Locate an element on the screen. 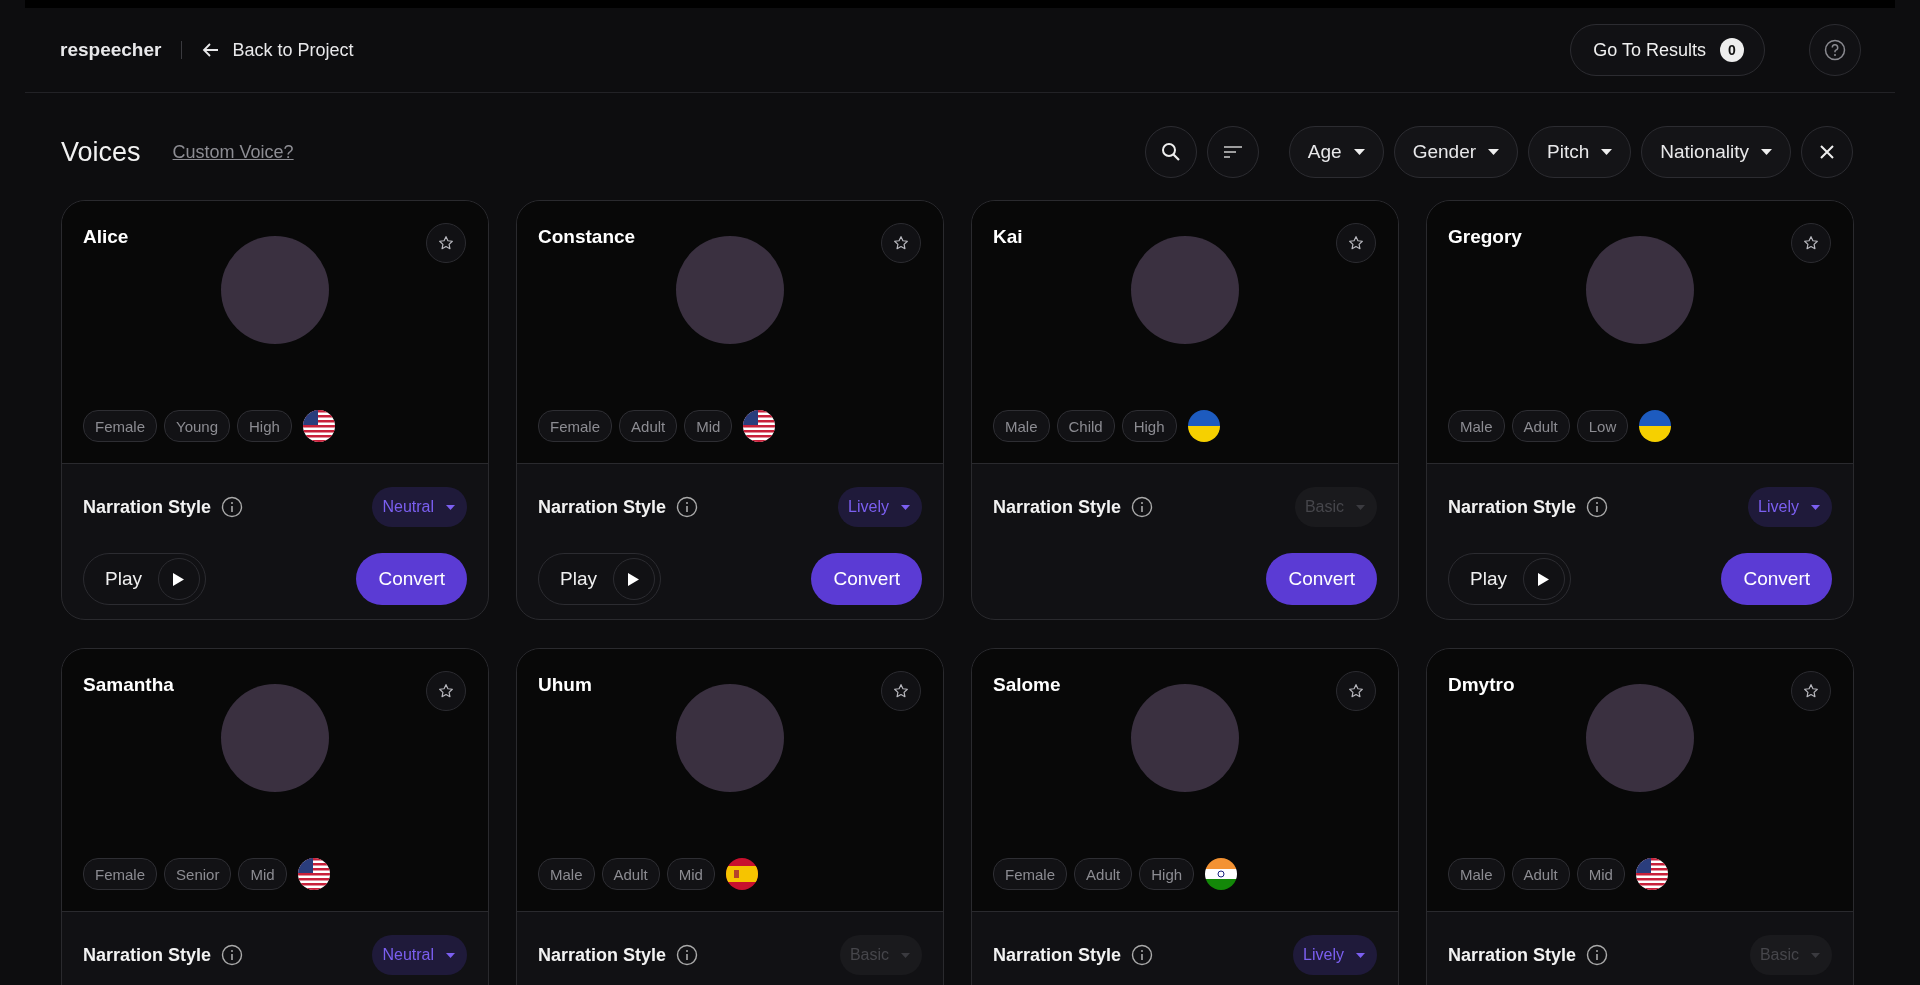  help-button is located at coordinates (1835, 50).